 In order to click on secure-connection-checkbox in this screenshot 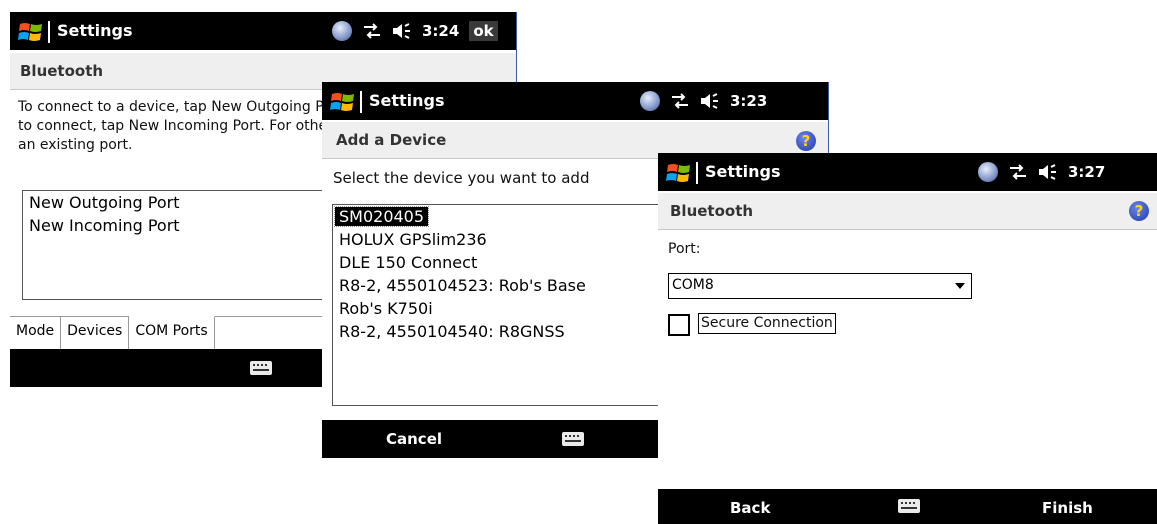, I will do `click(679, 325)`.